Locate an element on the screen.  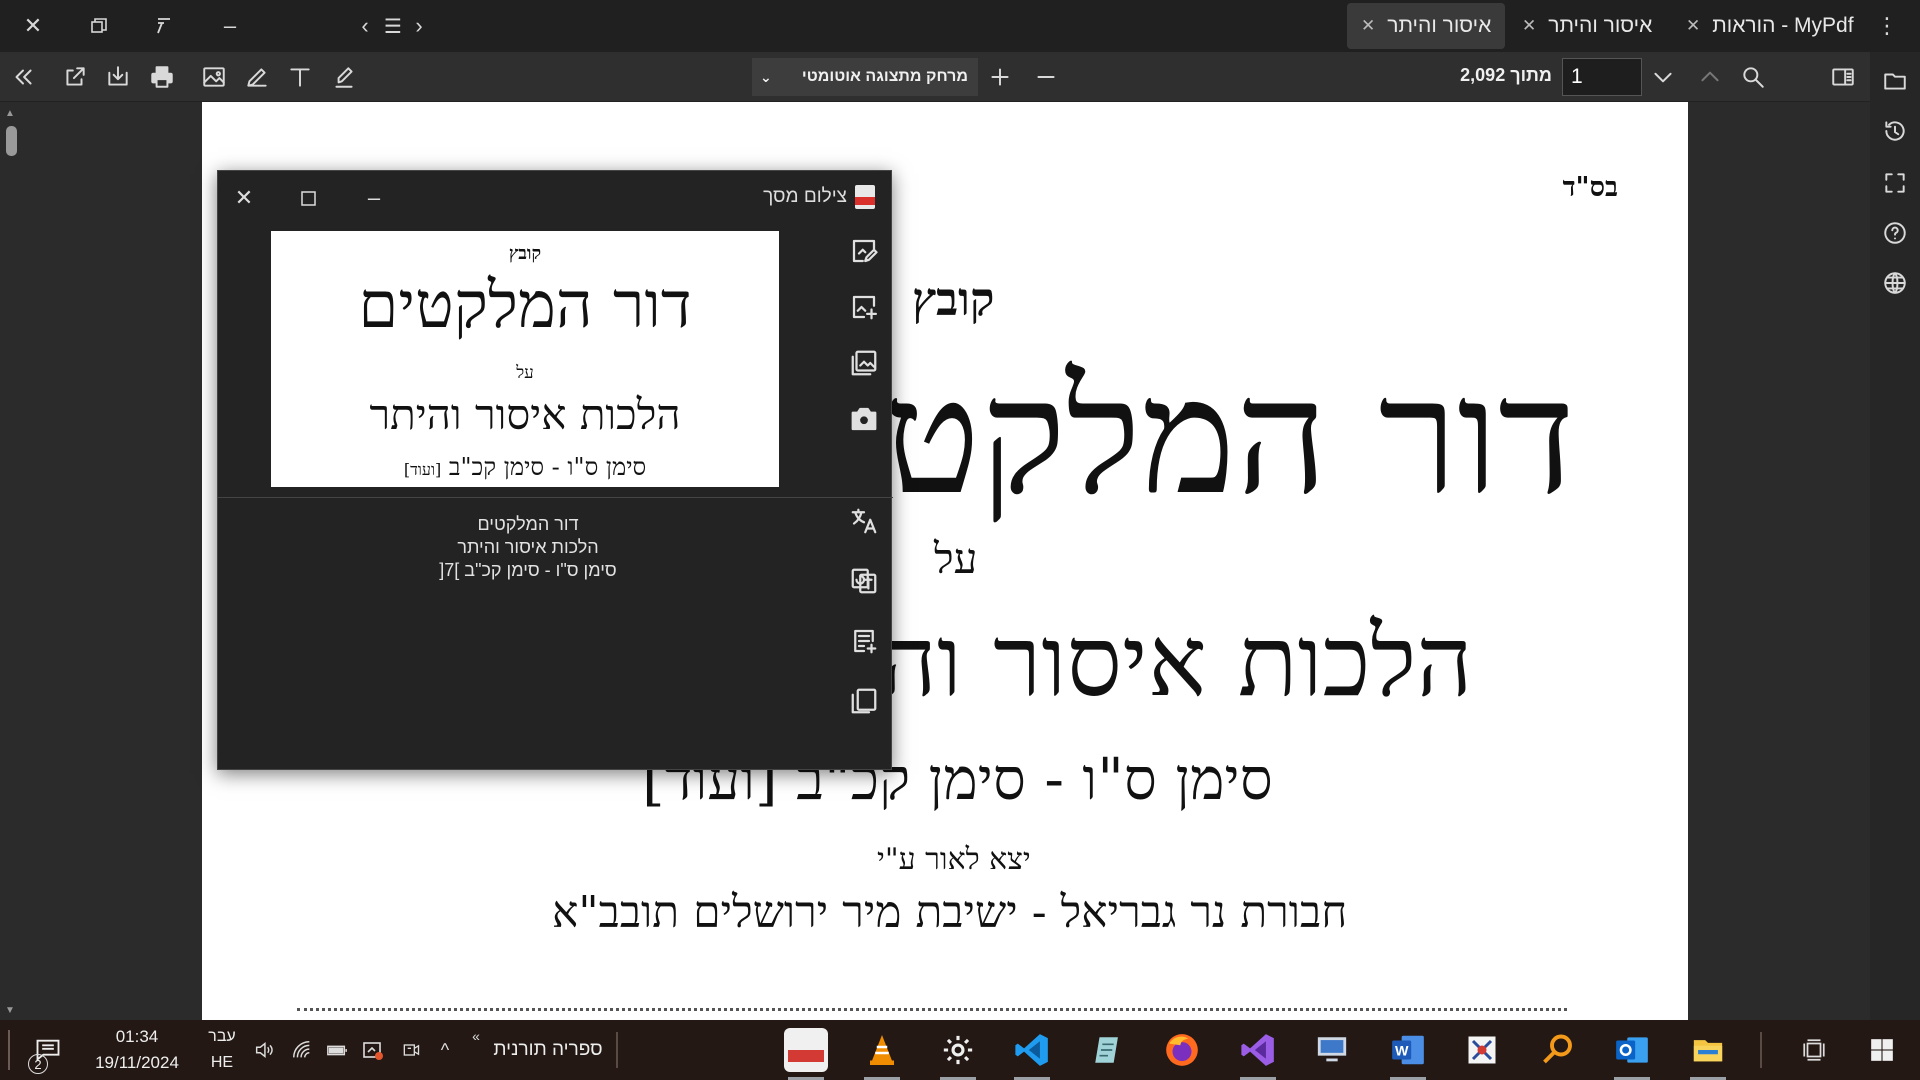
zoom-in-icon is located at coordinates (1000, 77).